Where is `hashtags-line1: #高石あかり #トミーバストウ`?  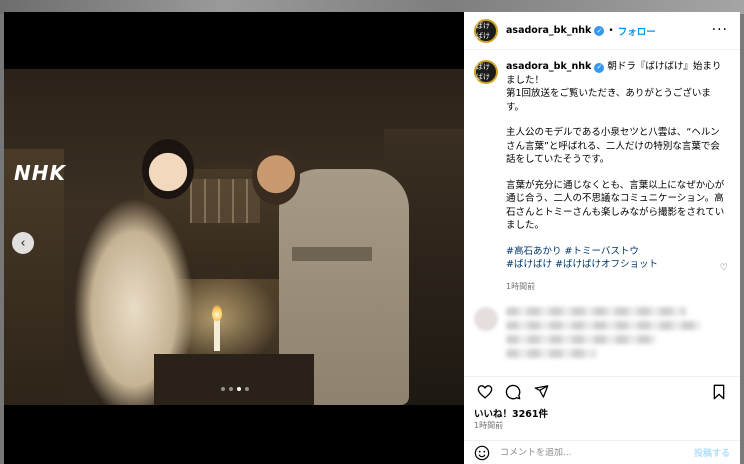 hashtags-line1: #高石あかり #トミーバストウ is located at coordinates (616, 252).